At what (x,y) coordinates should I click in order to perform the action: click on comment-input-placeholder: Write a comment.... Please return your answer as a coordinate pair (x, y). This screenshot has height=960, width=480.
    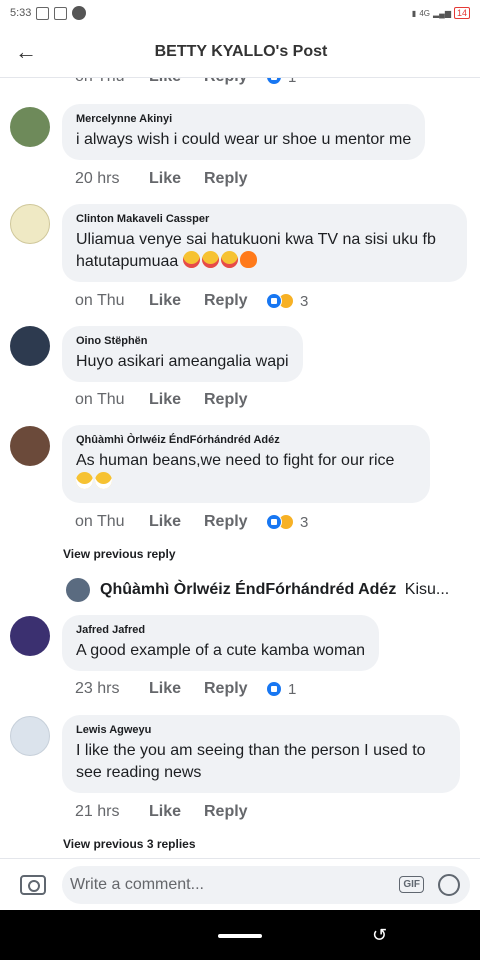
    Looking at the image, I should click on (137, 884).